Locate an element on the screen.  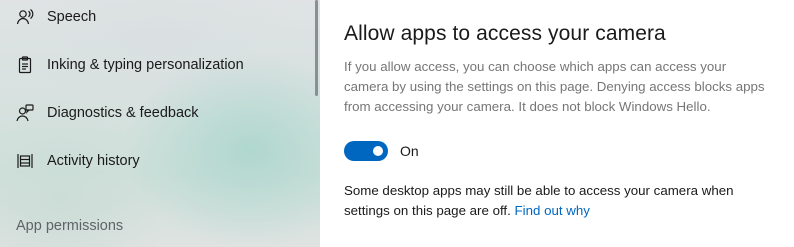
page-title: Allow apps to access your camera is located at coordinates (505, 33).